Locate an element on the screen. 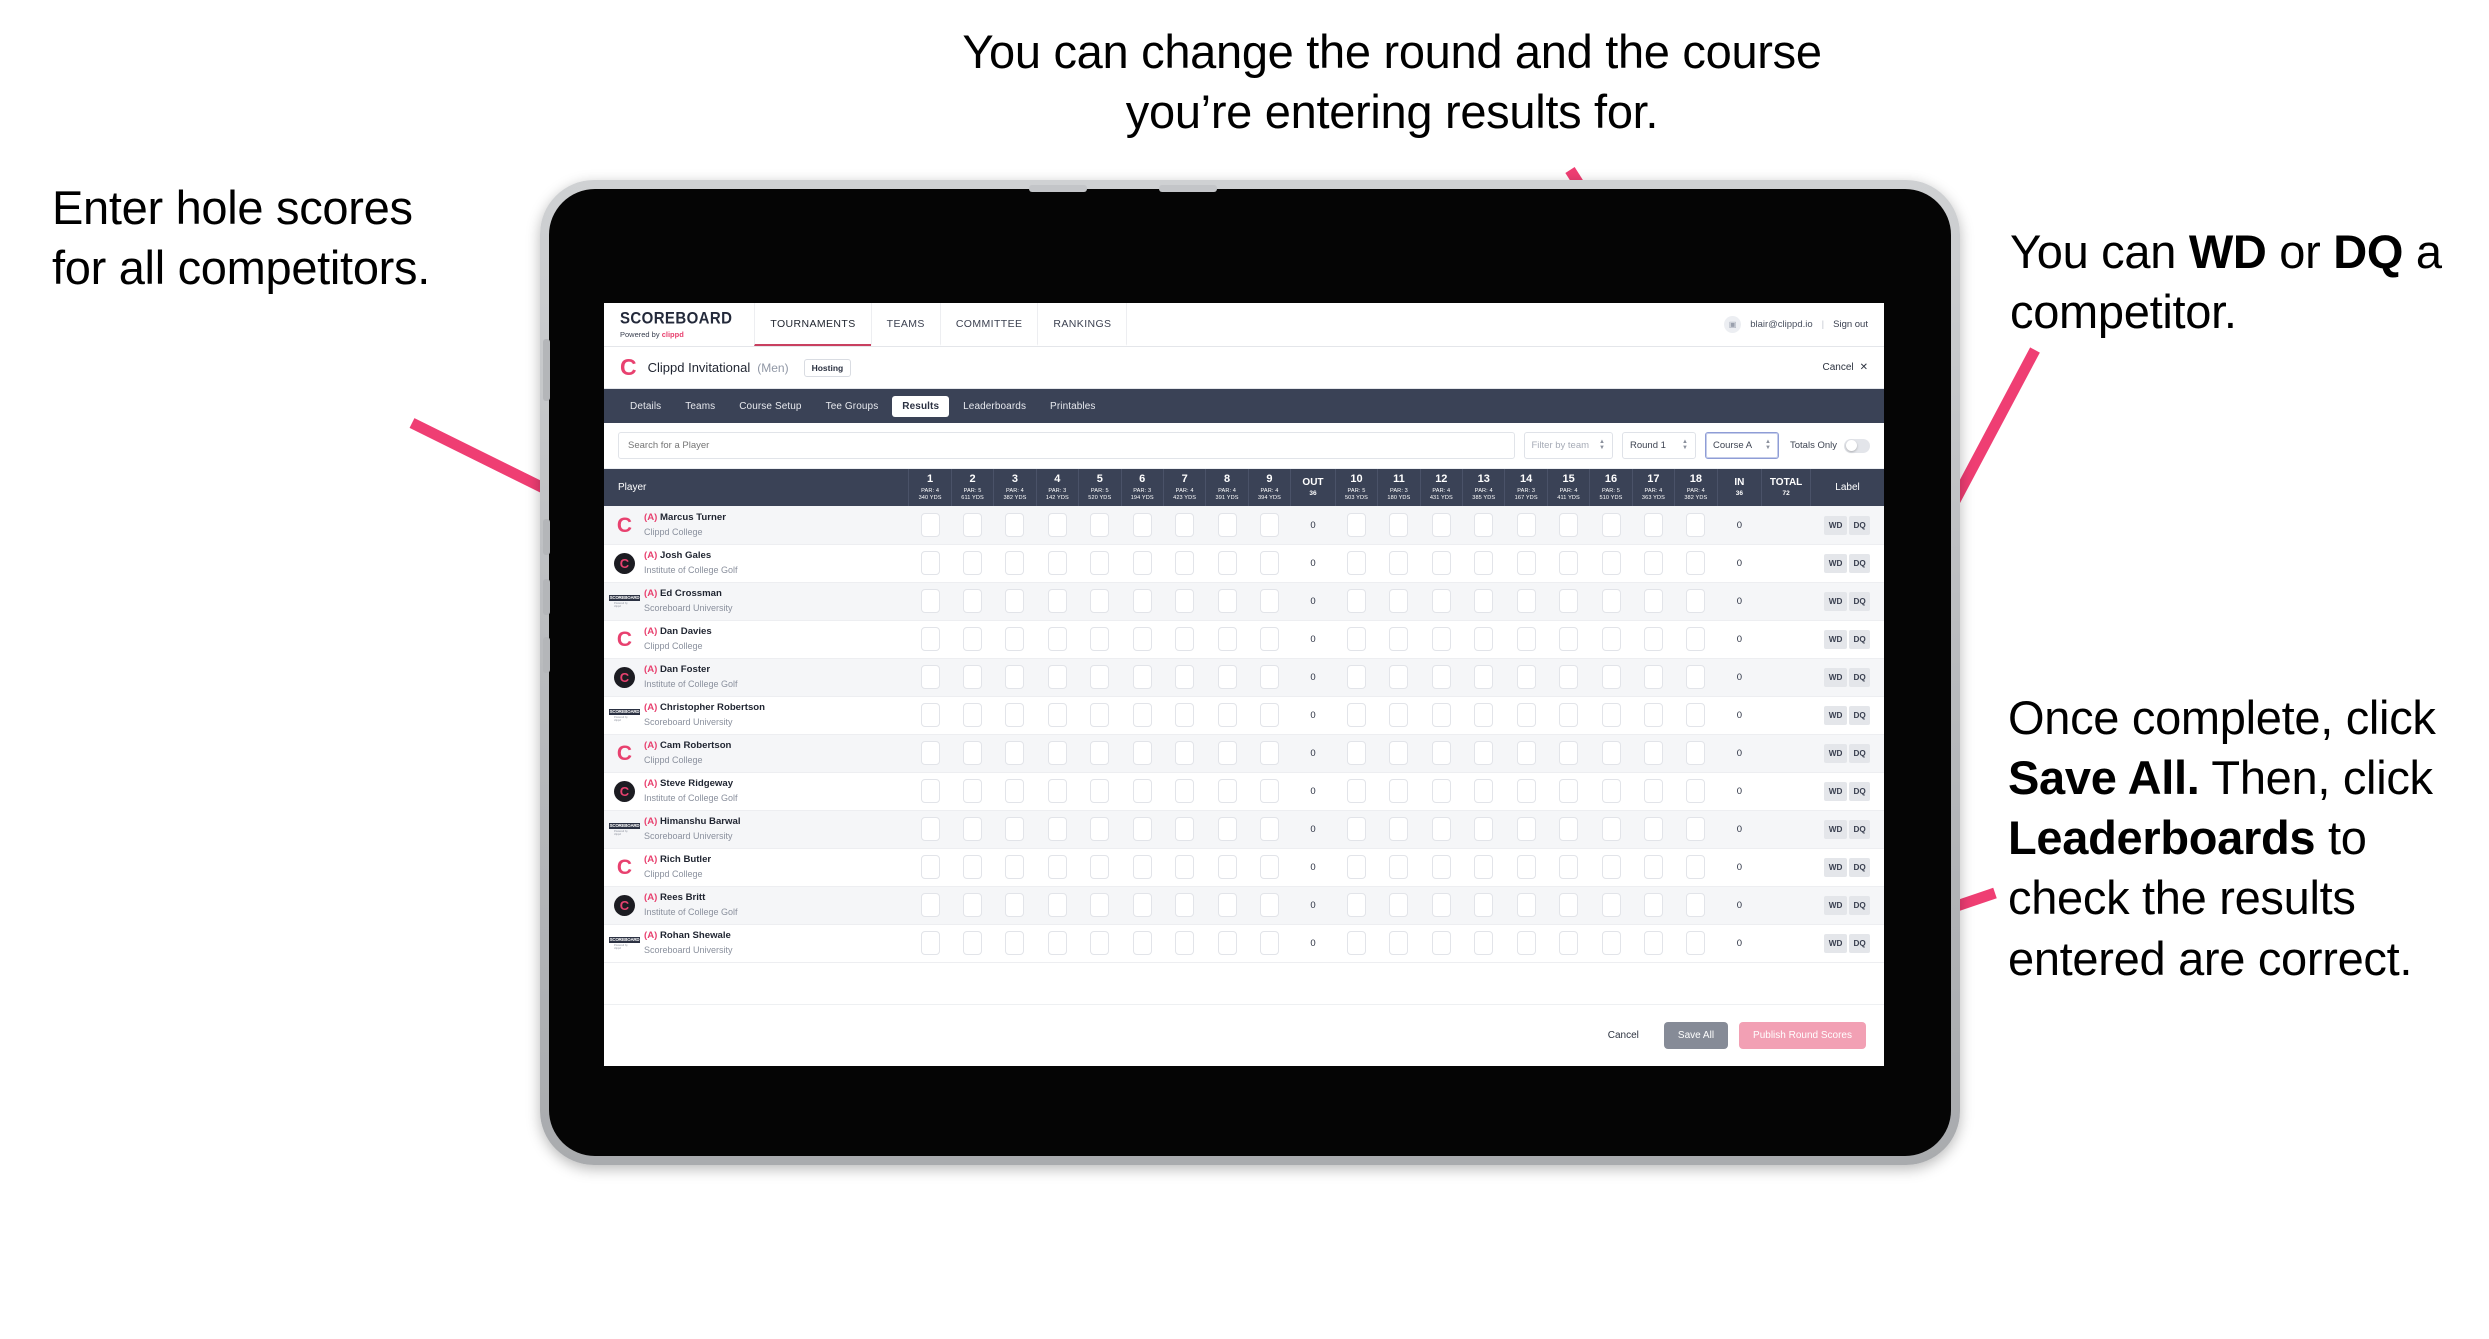  nav-committee: COMMITTEE is located at coordinates (988, 324).